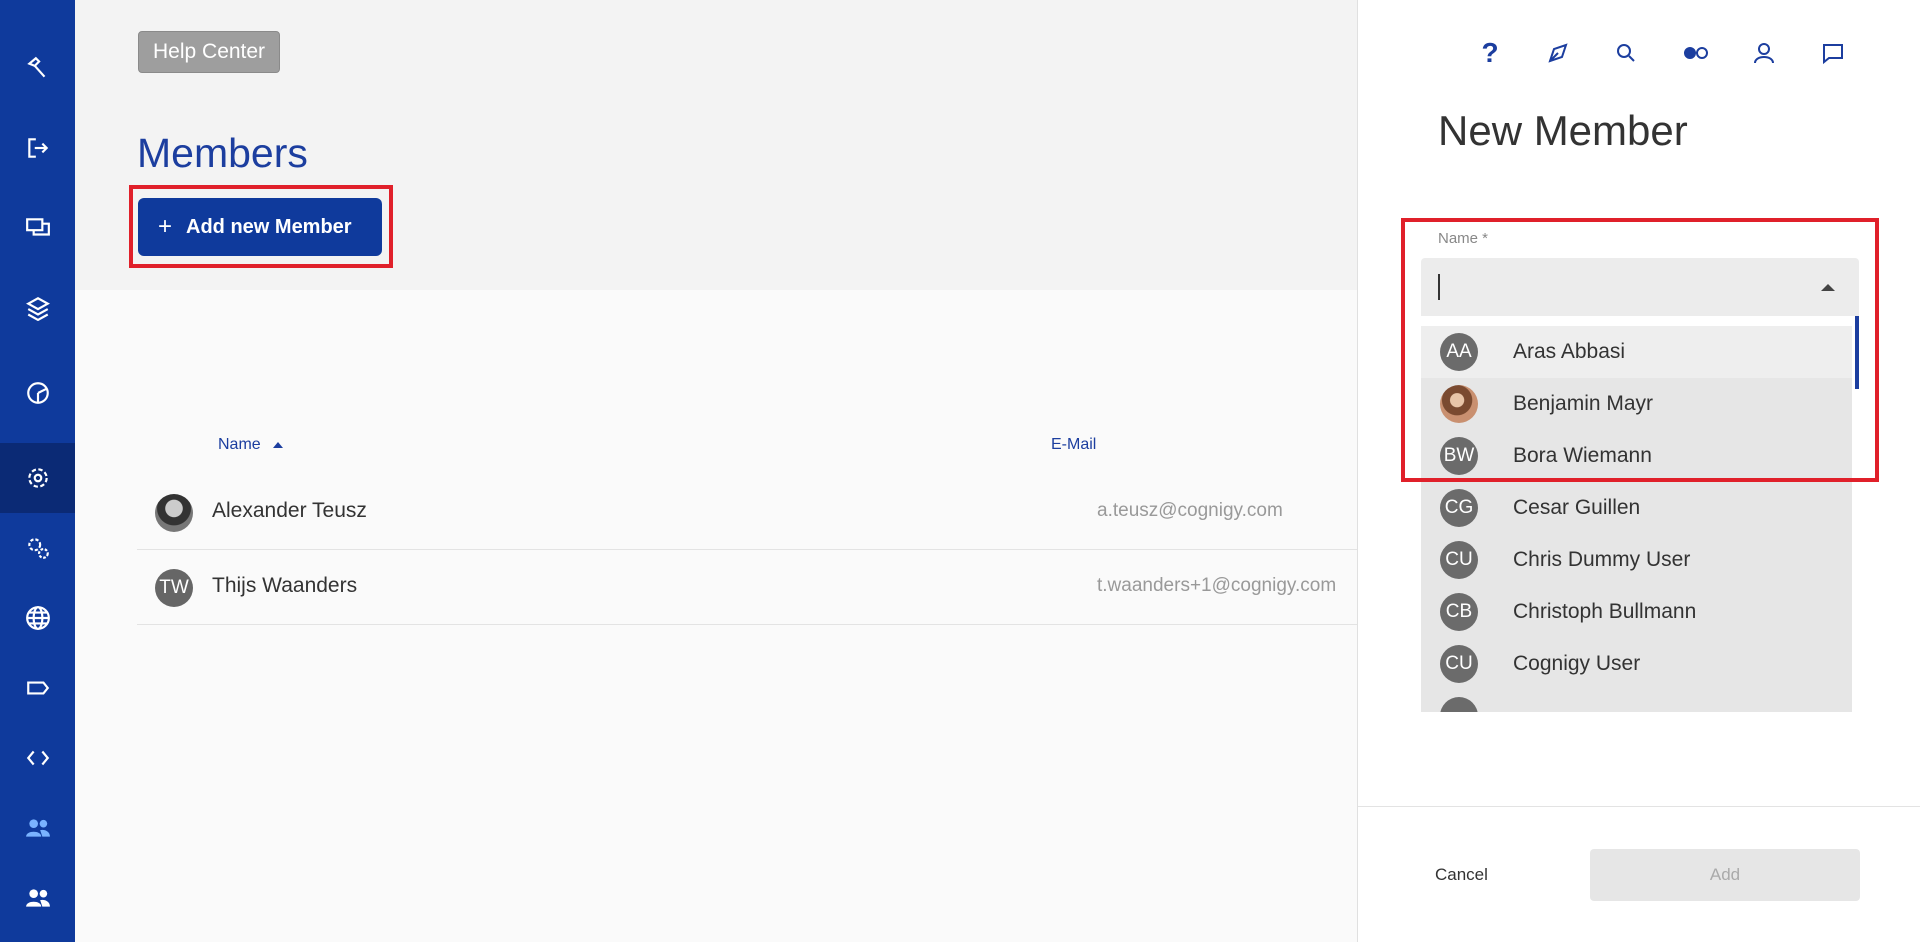  I want to click on chat-icon, so click(1833, 53).